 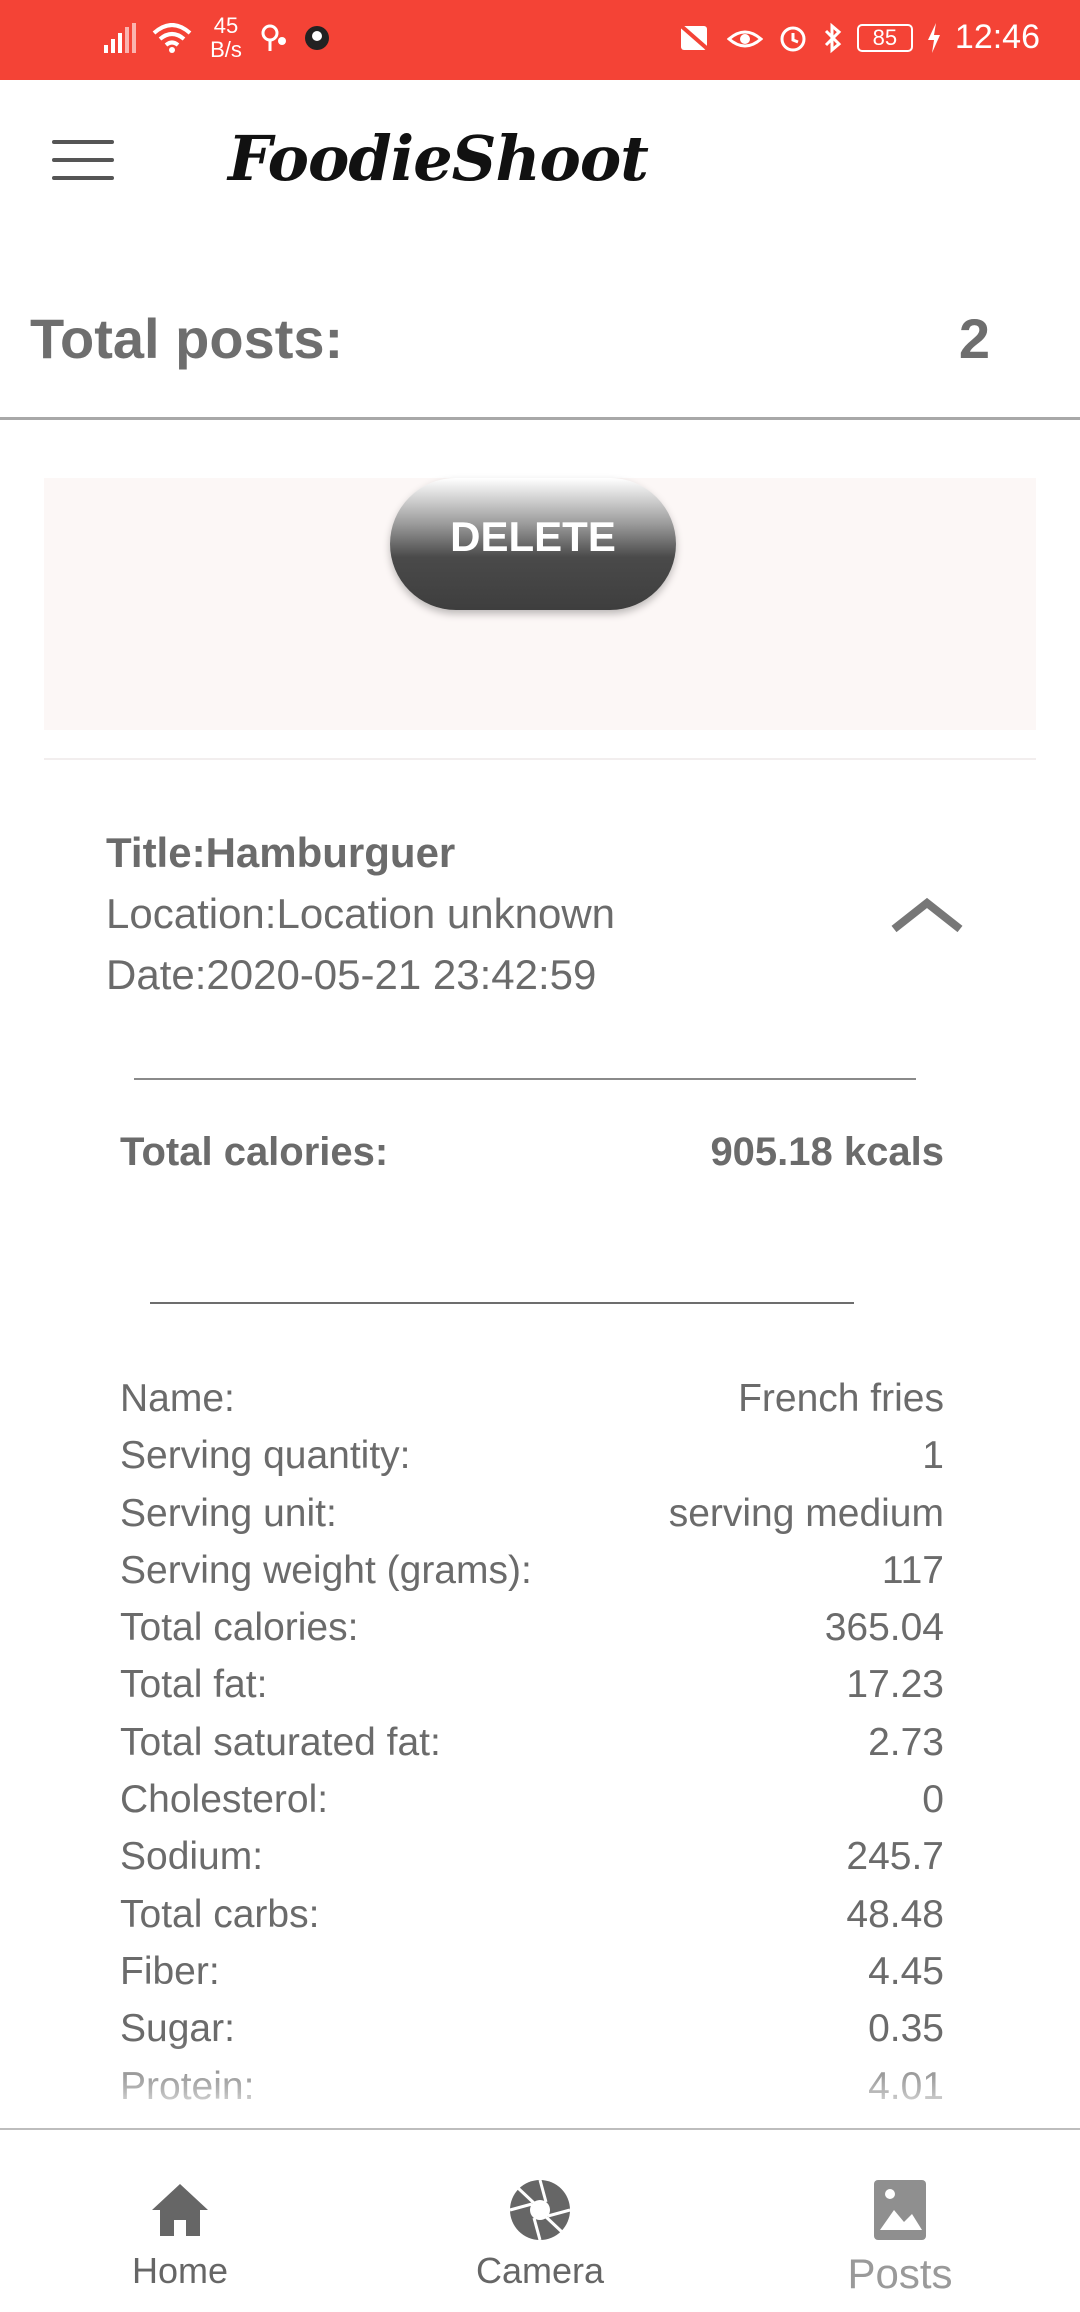 What do you see at coordinates (228, 1513) in the screenshot?
I see `nutrition-label: Serving unit:` at bounding box center [228, 1513].